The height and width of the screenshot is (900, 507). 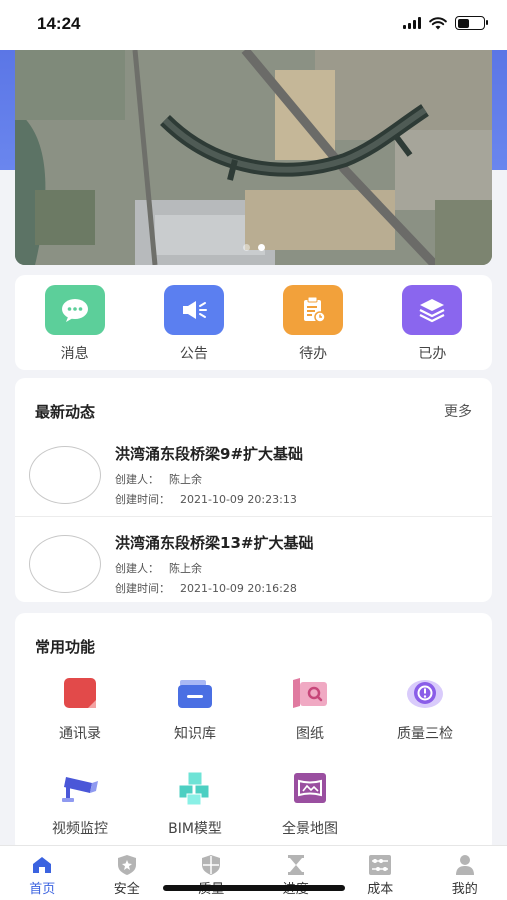 What do you see at coordinates (246, 247) in the screenshot?
I see `banner-dot` at bounding box center [246, 247].